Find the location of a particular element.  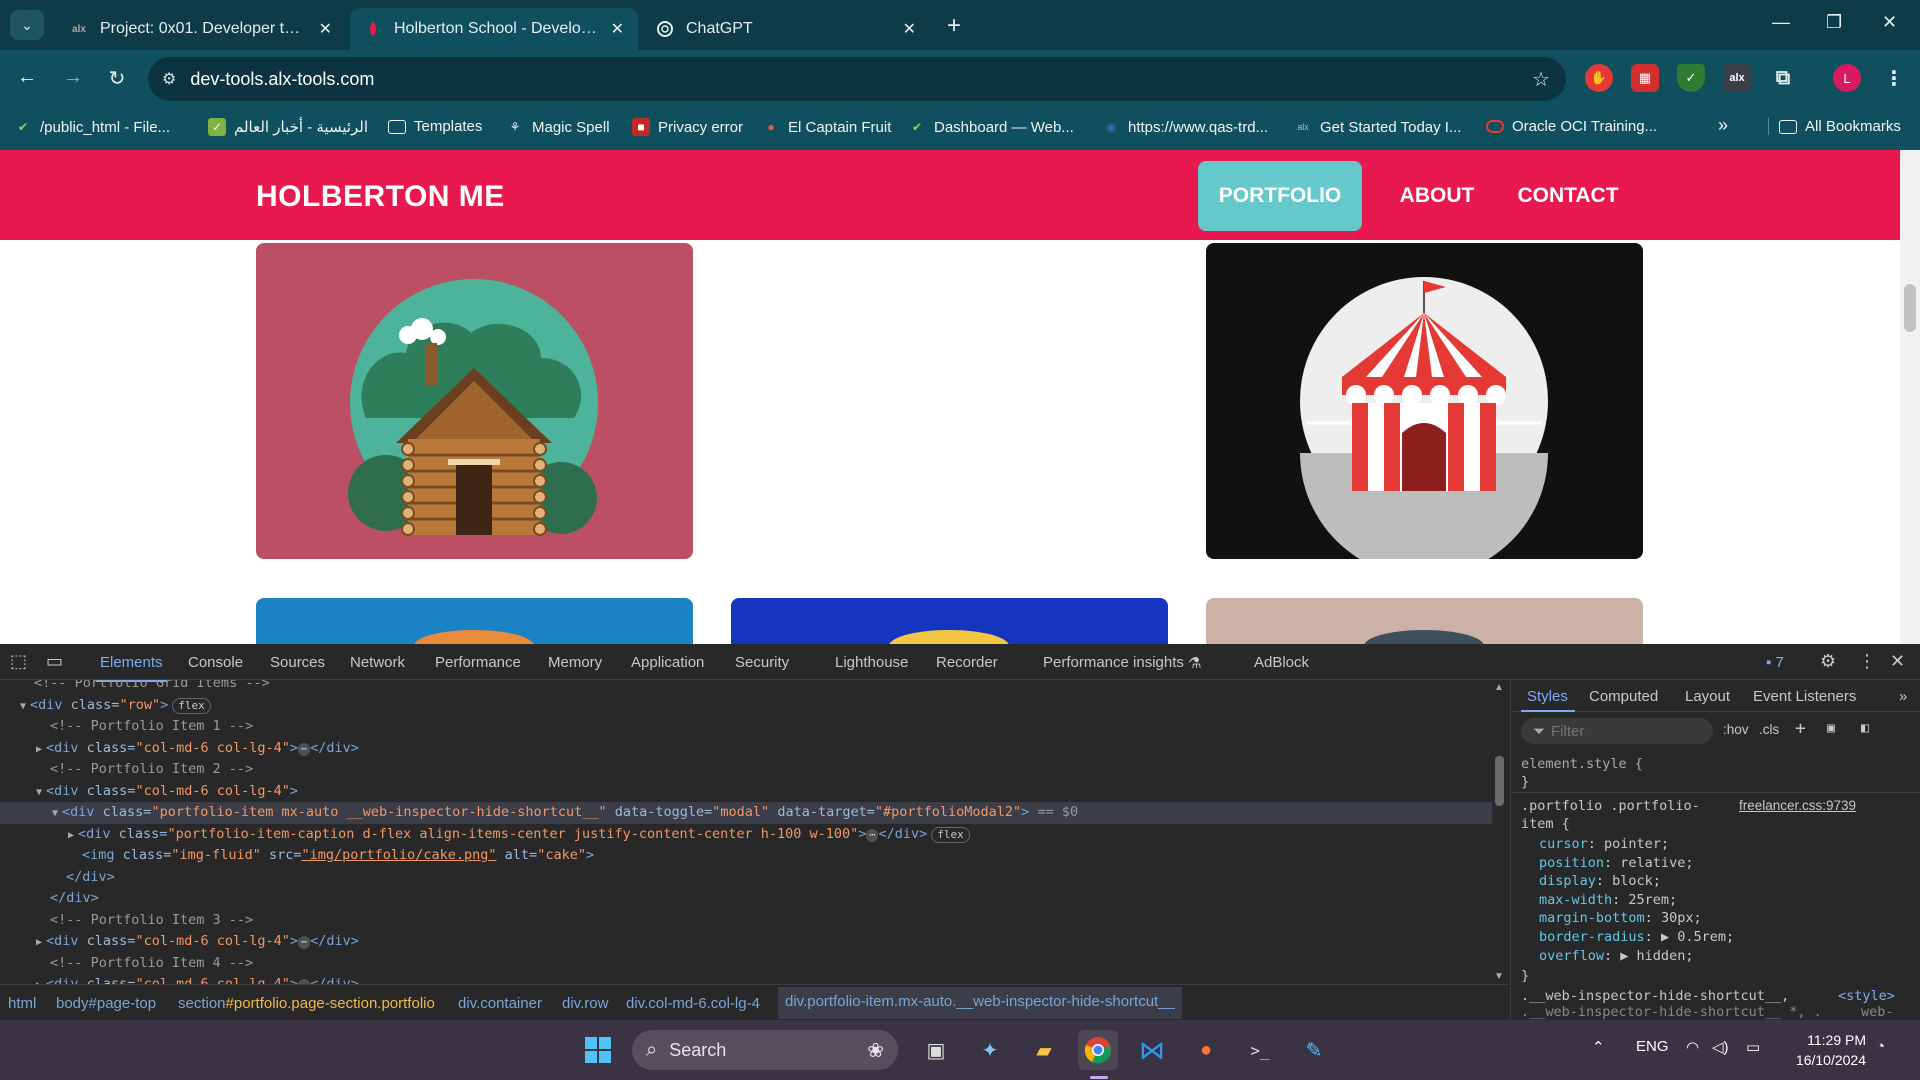

system-clock: 11:29 PM 16/10/2024 is located at coordinates (1826, 1050).